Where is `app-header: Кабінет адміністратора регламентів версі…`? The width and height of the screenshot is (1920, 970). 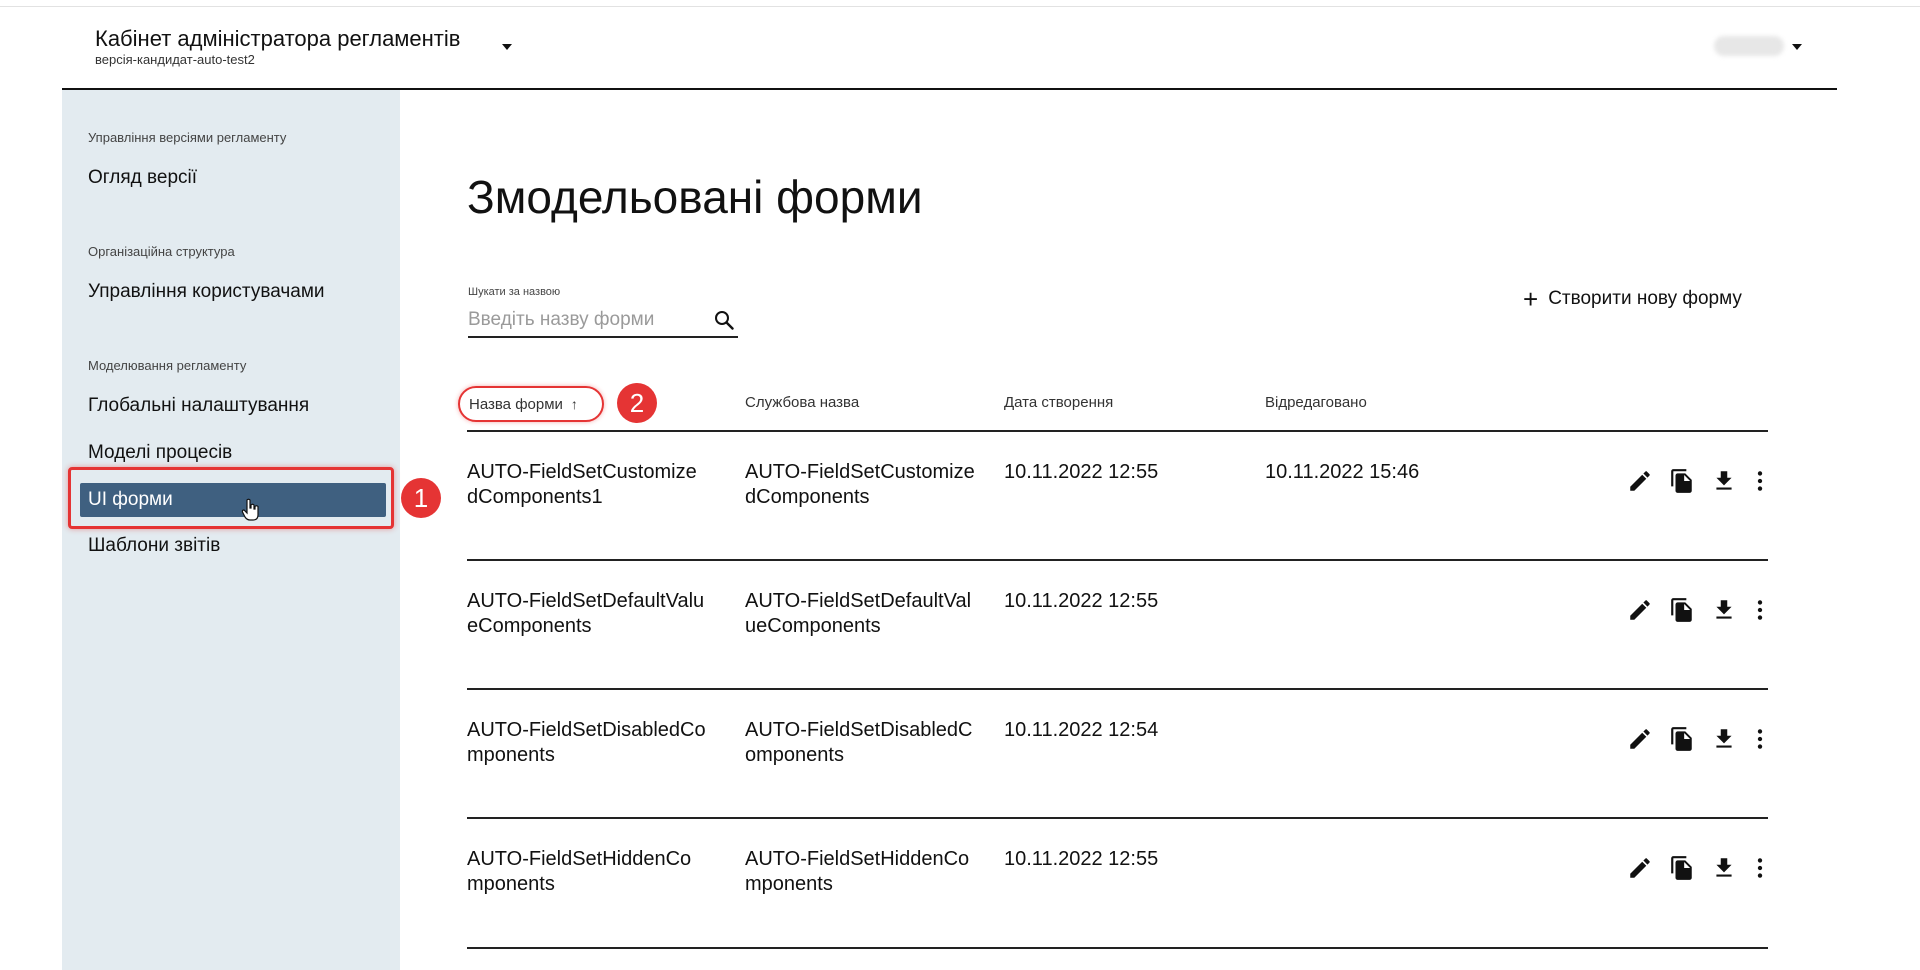
app-header: Кабінет адміністратора регламентів версі… is located at coordinates (949, 49).